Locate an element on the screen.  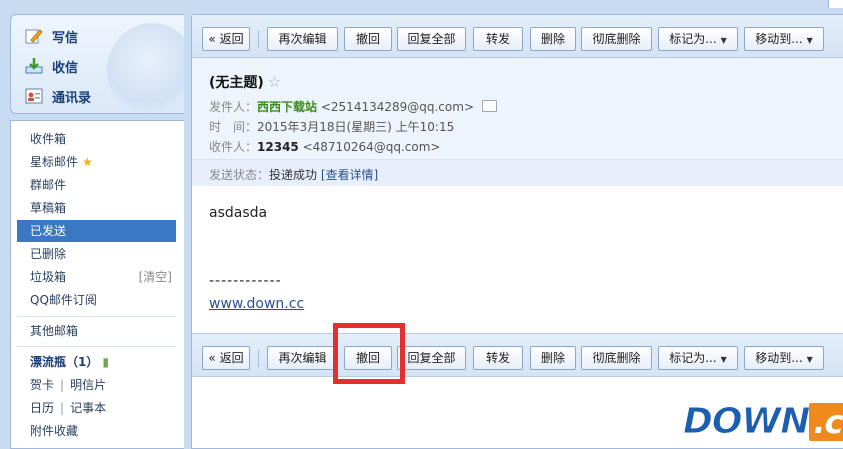
recall-button: 撤回 is located at coordinates (368, 39).